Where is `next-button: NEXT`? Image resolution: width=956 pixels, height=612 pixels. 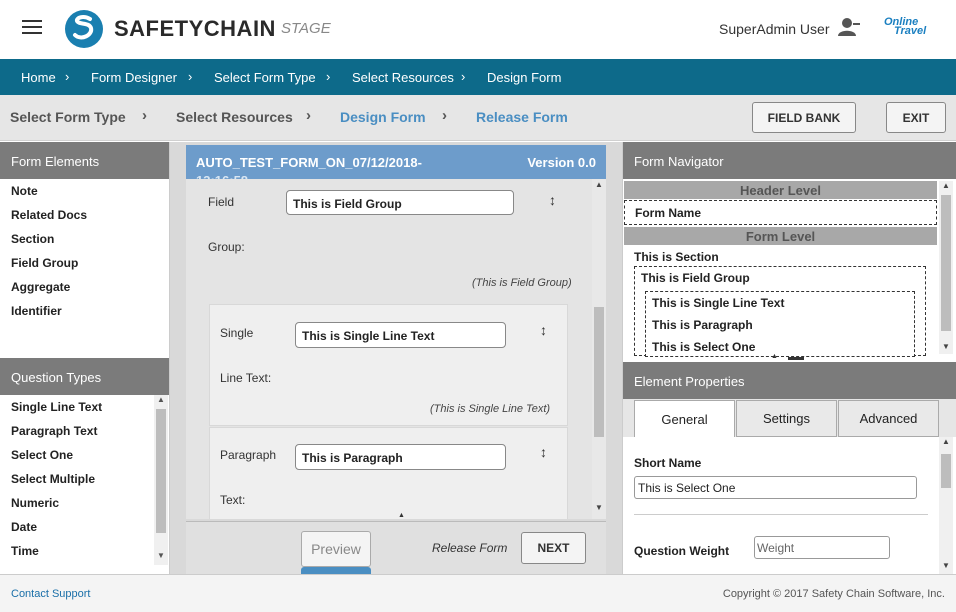
next-button: NEXT is located at coordinates (553, 548).